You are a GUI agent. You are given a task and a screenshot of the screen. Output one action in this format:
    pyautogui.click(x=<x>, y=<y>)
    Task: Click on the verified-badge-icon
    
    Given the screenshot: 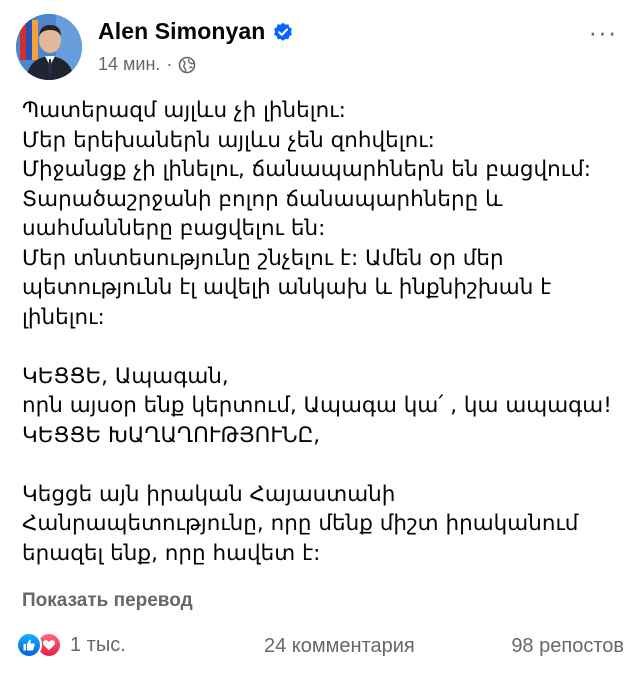 What is the action you would take?
    pyautogui.click(x=283, y=32)
    